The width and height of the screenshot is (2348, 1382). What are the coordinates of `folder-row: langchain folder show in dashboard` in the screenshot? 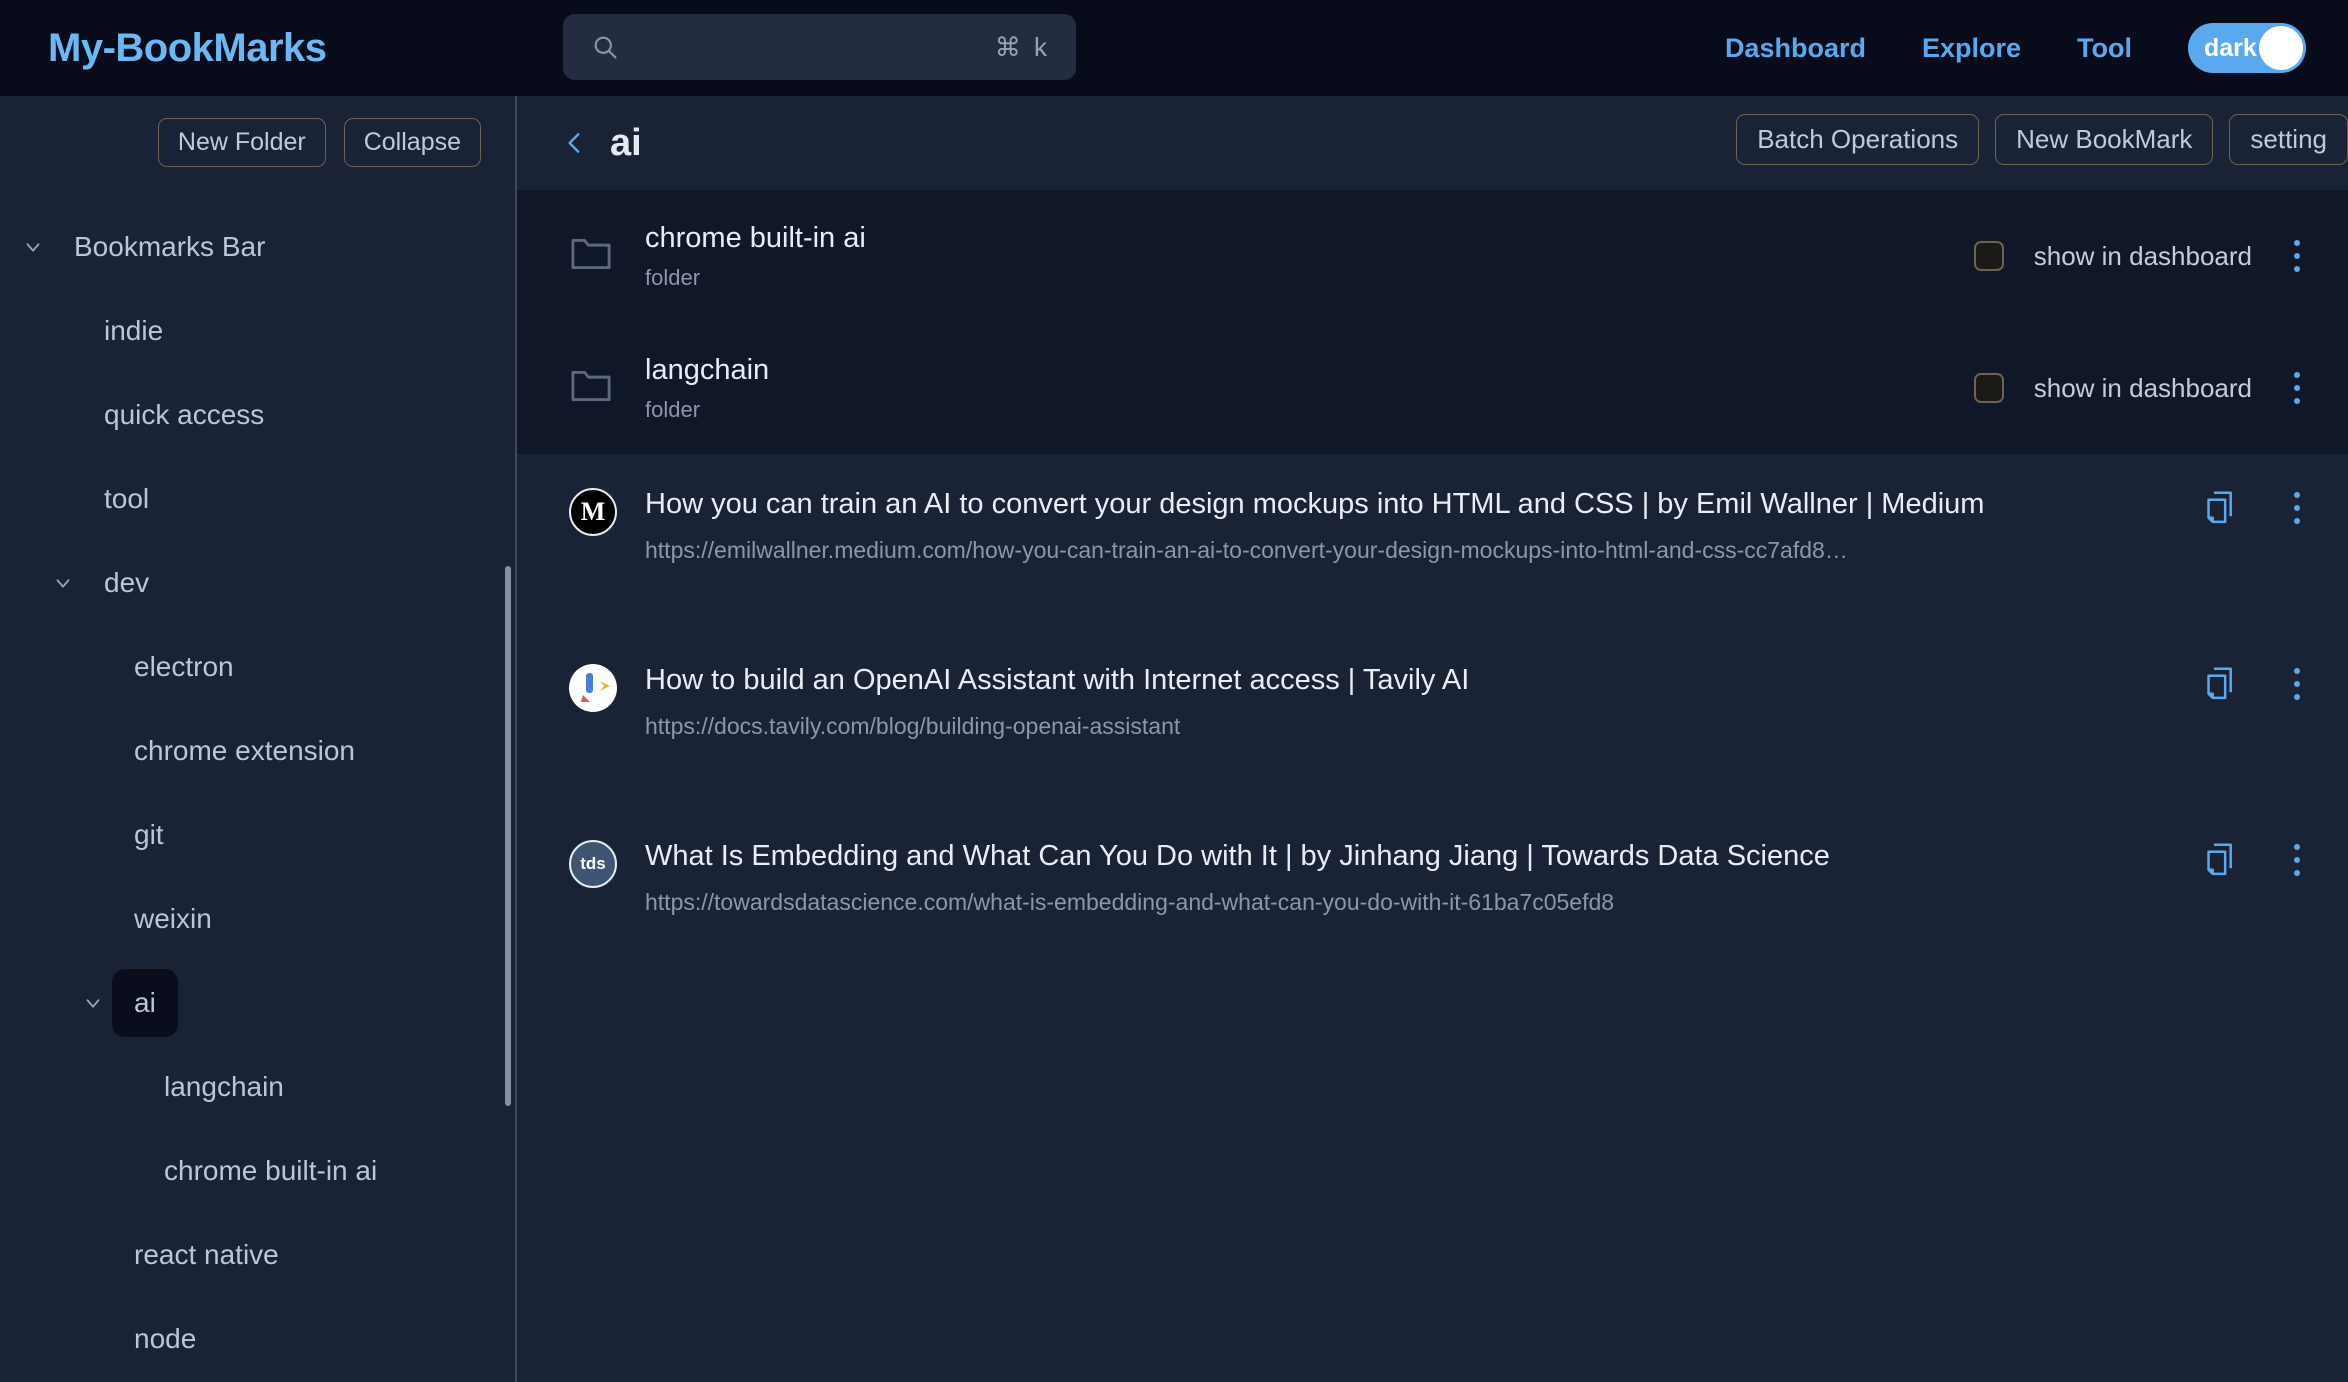 It's located at (1432, 388).